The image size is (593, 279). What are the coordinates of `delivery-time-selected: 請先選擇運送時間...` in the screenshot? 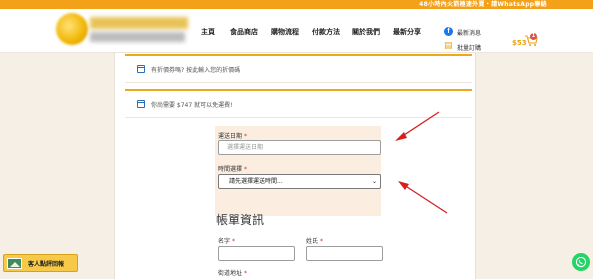 It's located at (256, 181).